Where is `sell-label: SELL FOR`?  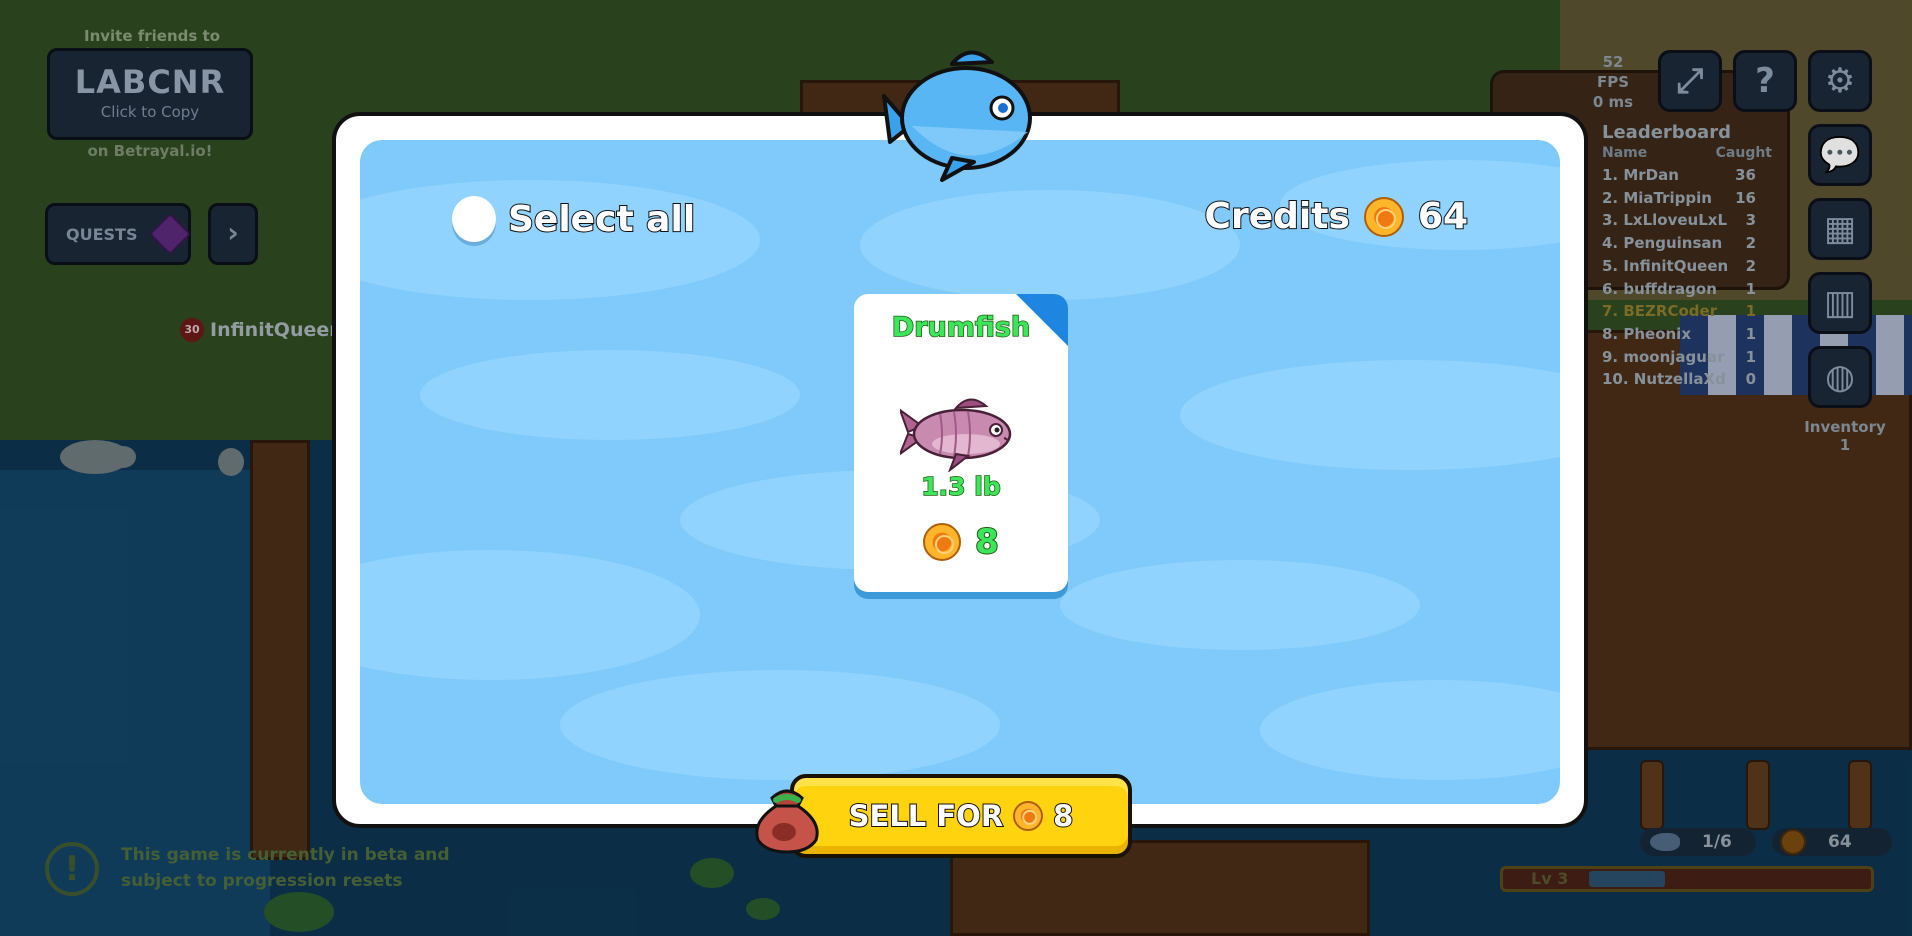 sell-label: SELL FOR is located at coordinates (926, 816).